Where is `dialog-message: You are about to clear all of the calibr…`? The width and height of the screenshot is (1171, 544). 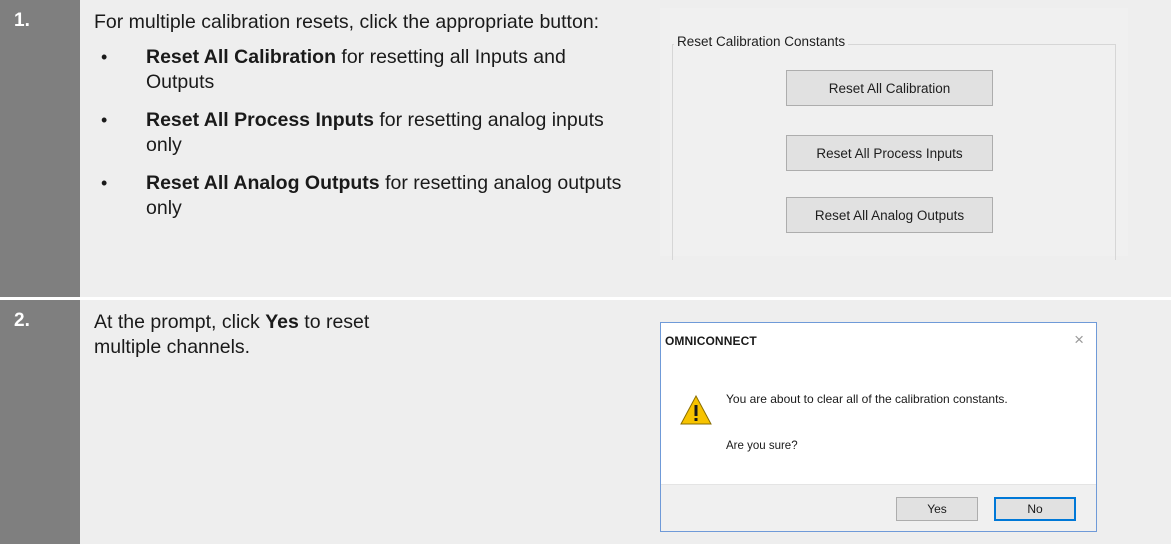
dialog-message: You are about to clear all of the calibr… is located at coordinates (867, 399).